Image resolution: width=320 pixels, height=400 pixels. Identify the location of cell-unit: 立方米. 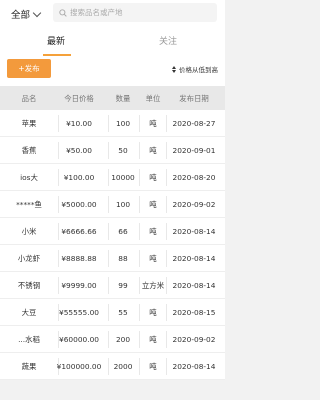
(153, 285).